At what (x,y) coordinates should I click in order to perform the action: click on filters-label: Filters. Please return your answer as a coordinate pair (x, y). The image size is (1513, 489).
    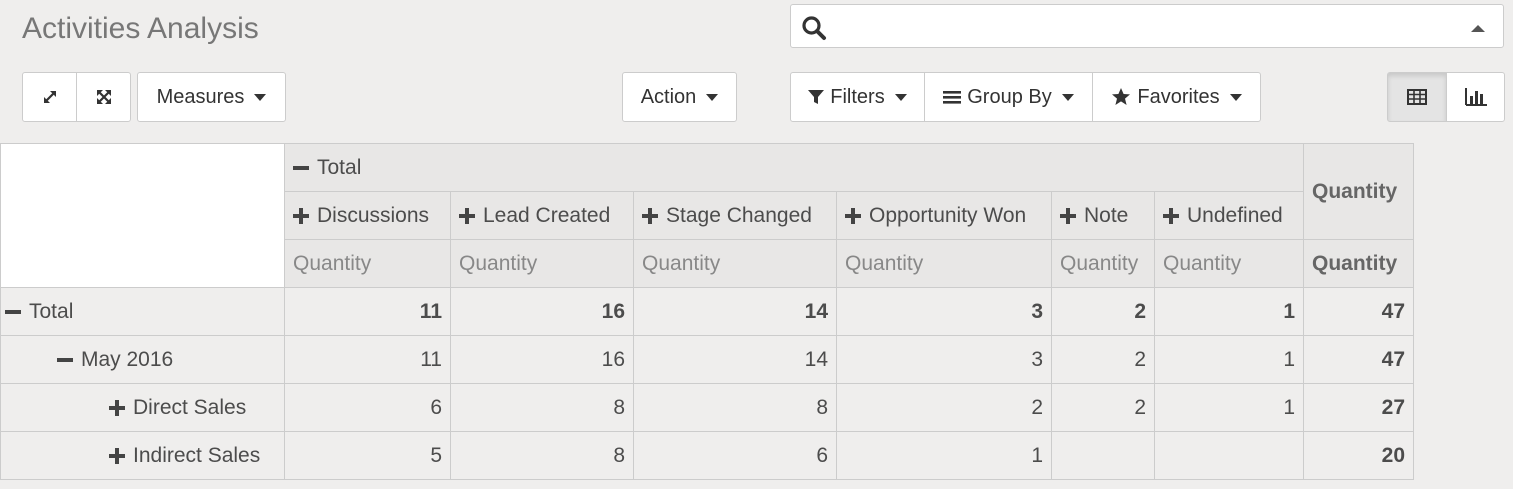
    Looking at the image, I should click on (857, 96).